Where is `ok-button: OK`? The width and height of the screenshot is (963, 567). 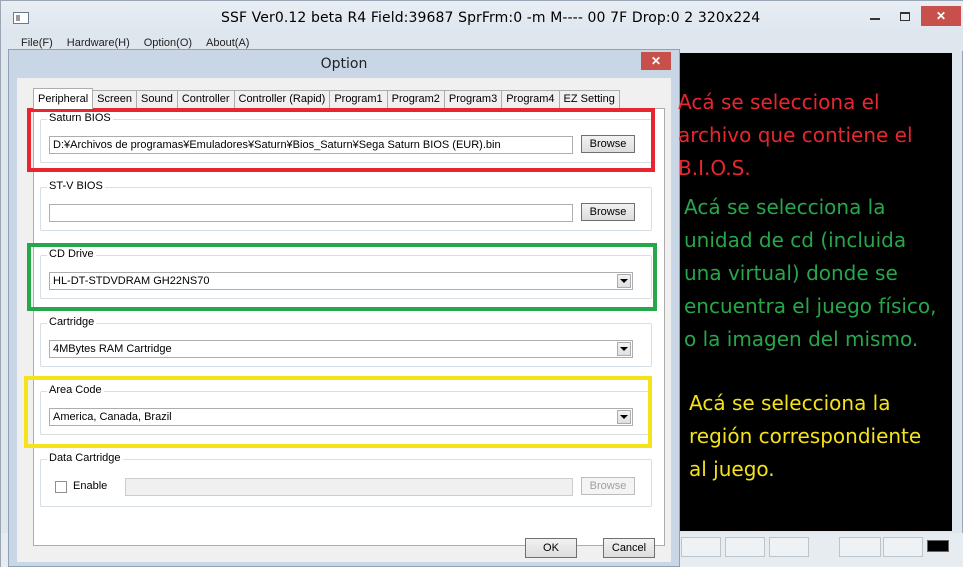 ok-button: OK is located at coordinates (551, 548).